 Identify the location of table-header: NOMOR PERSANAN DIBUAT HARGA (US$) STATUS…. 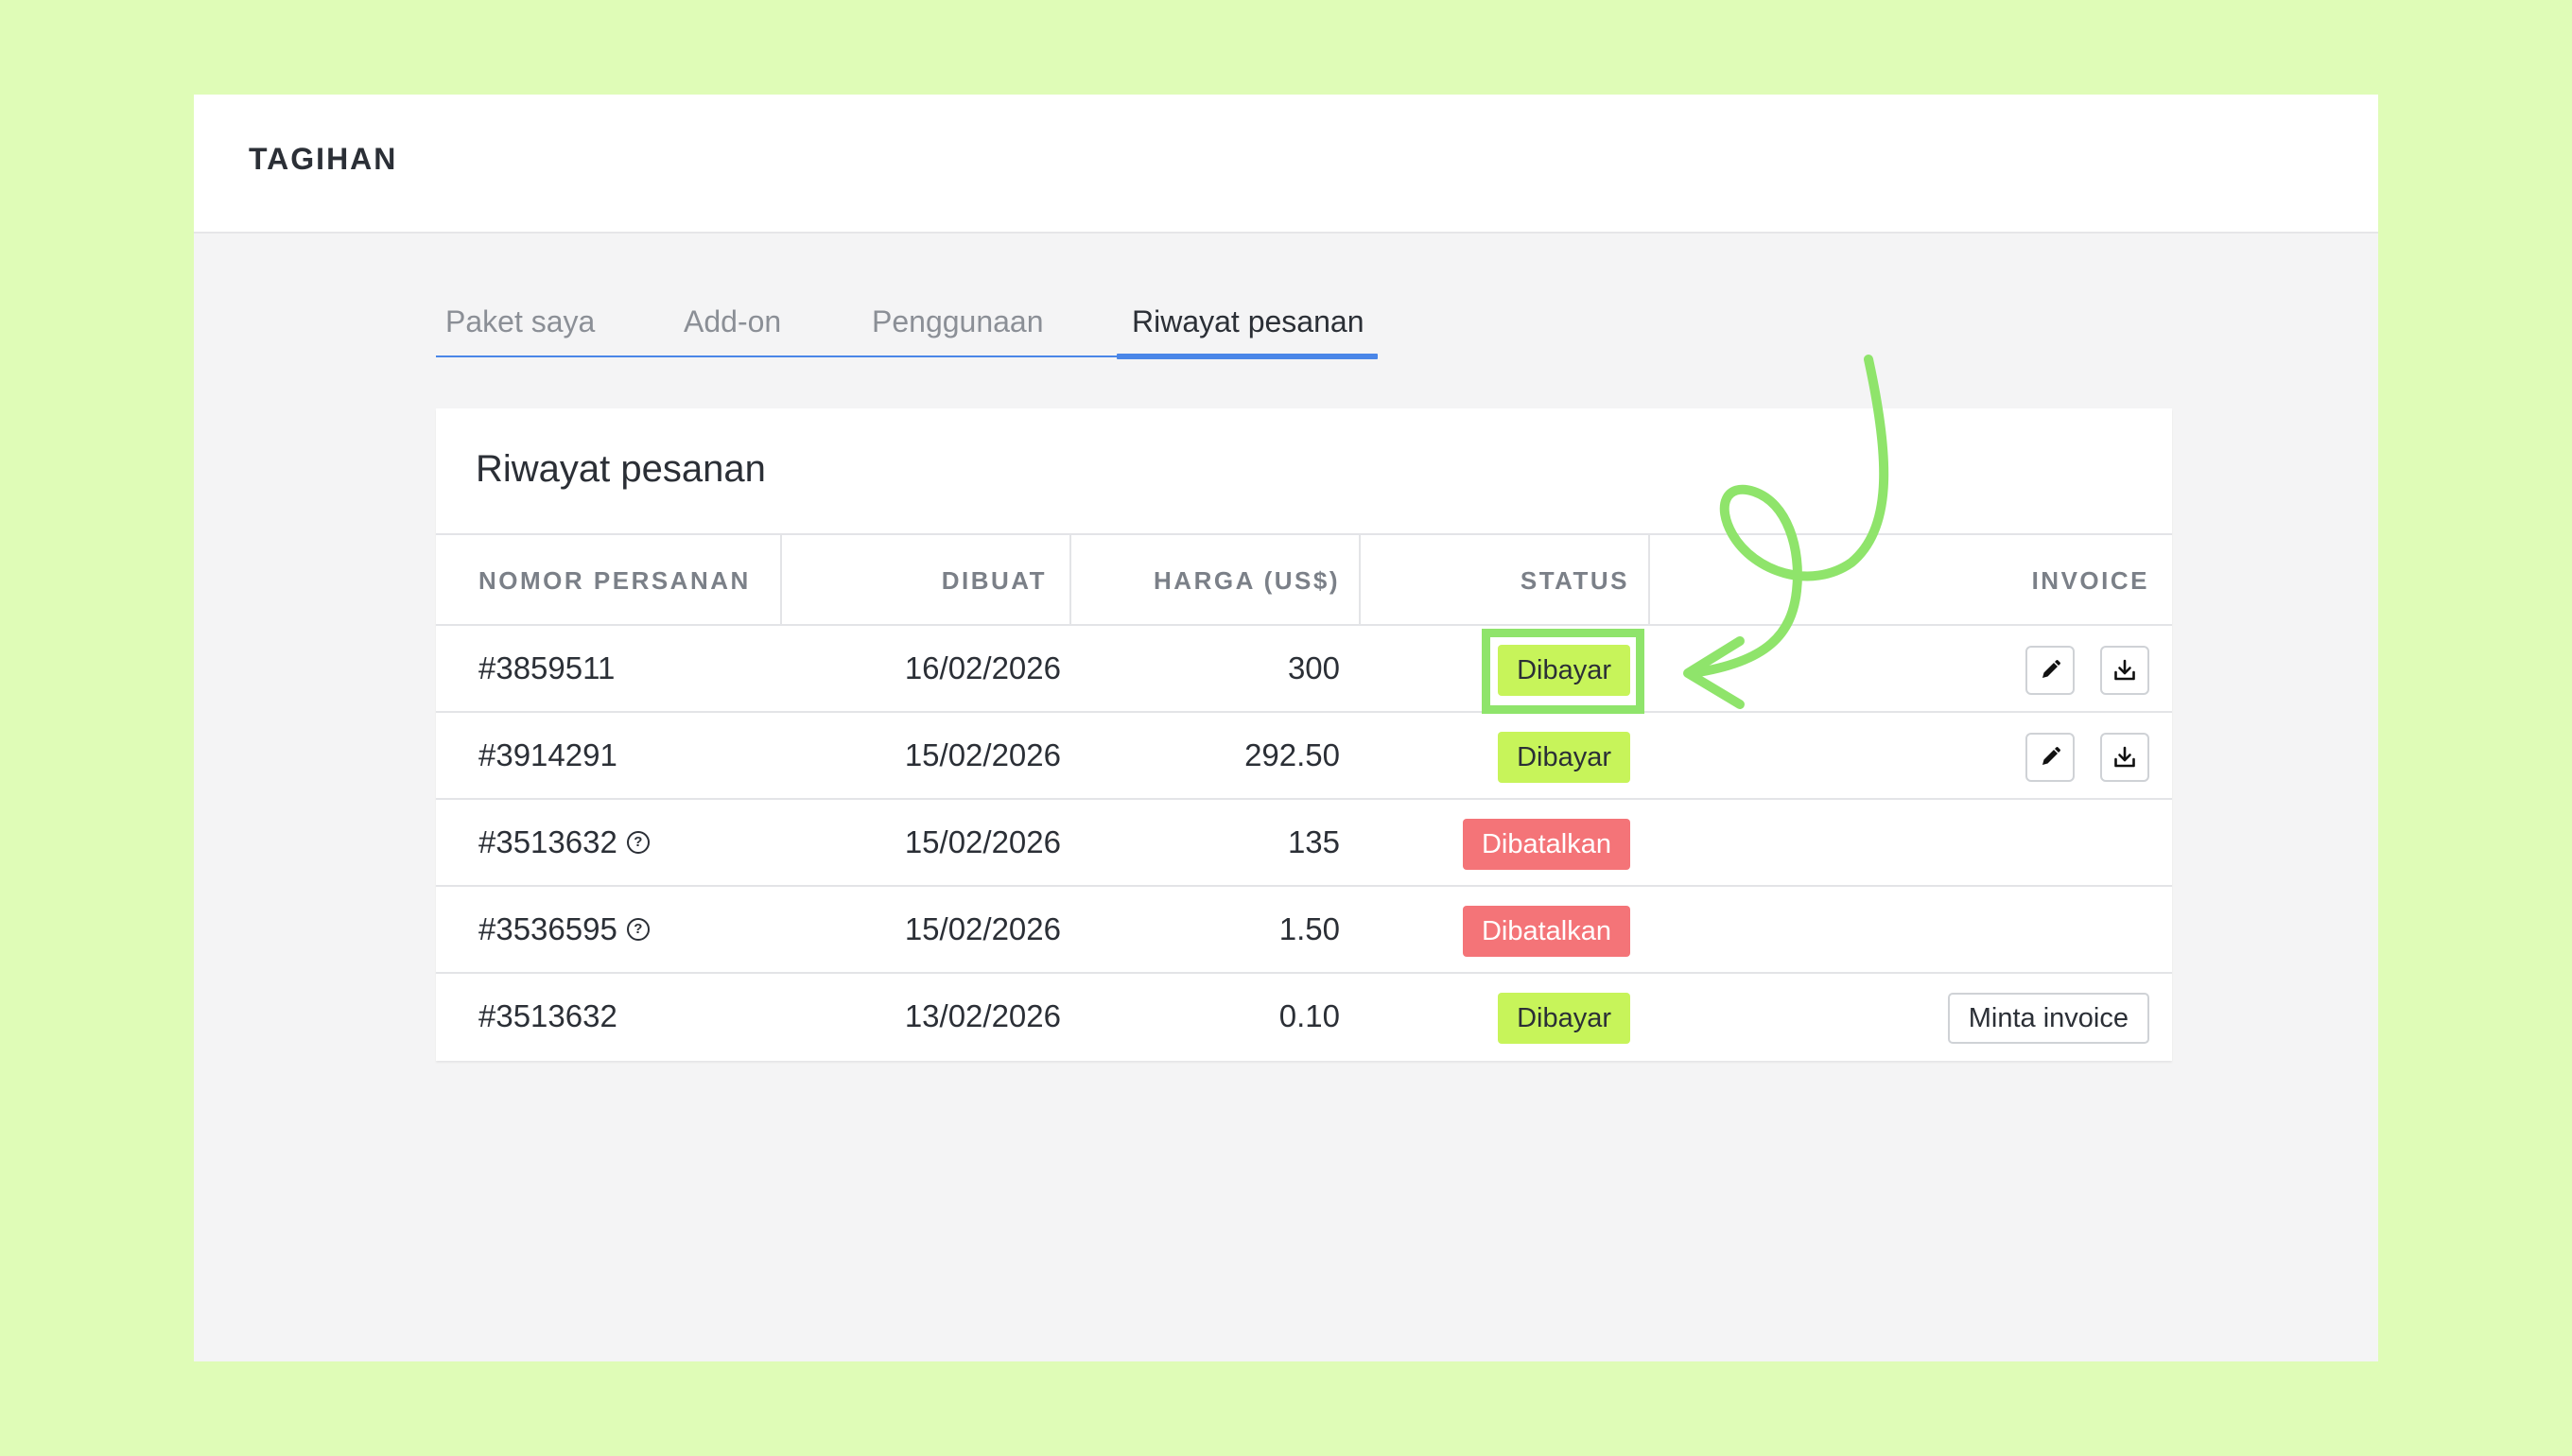
(1304, 579).